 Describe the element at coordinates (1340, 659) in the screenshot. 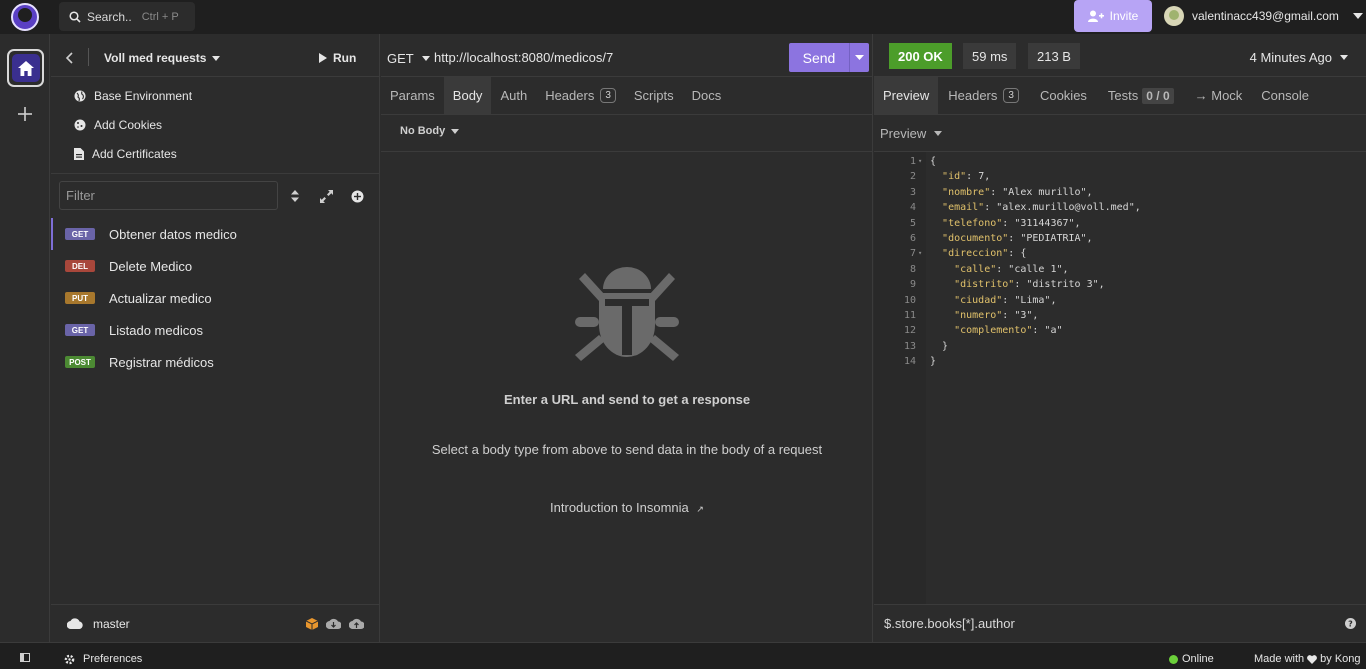

I see `by-kong-label: by Kong` at that location.